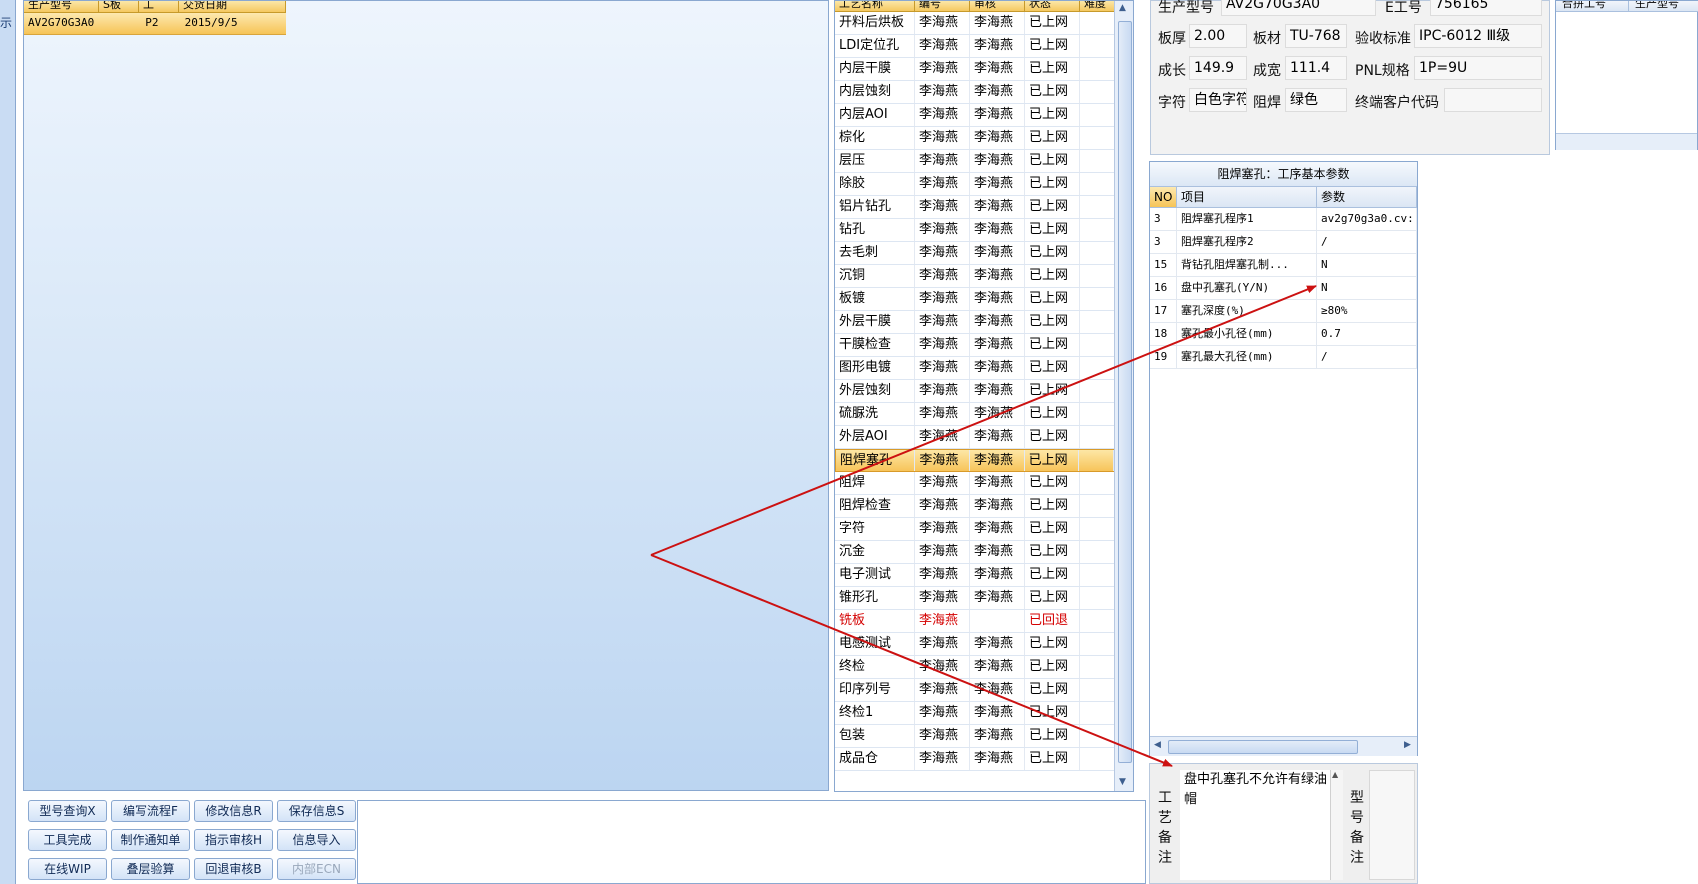 The height and width of the screenshot is (884, 1698). I want to click on process-remark-scrollbar: ▲, so click(1336, 825).